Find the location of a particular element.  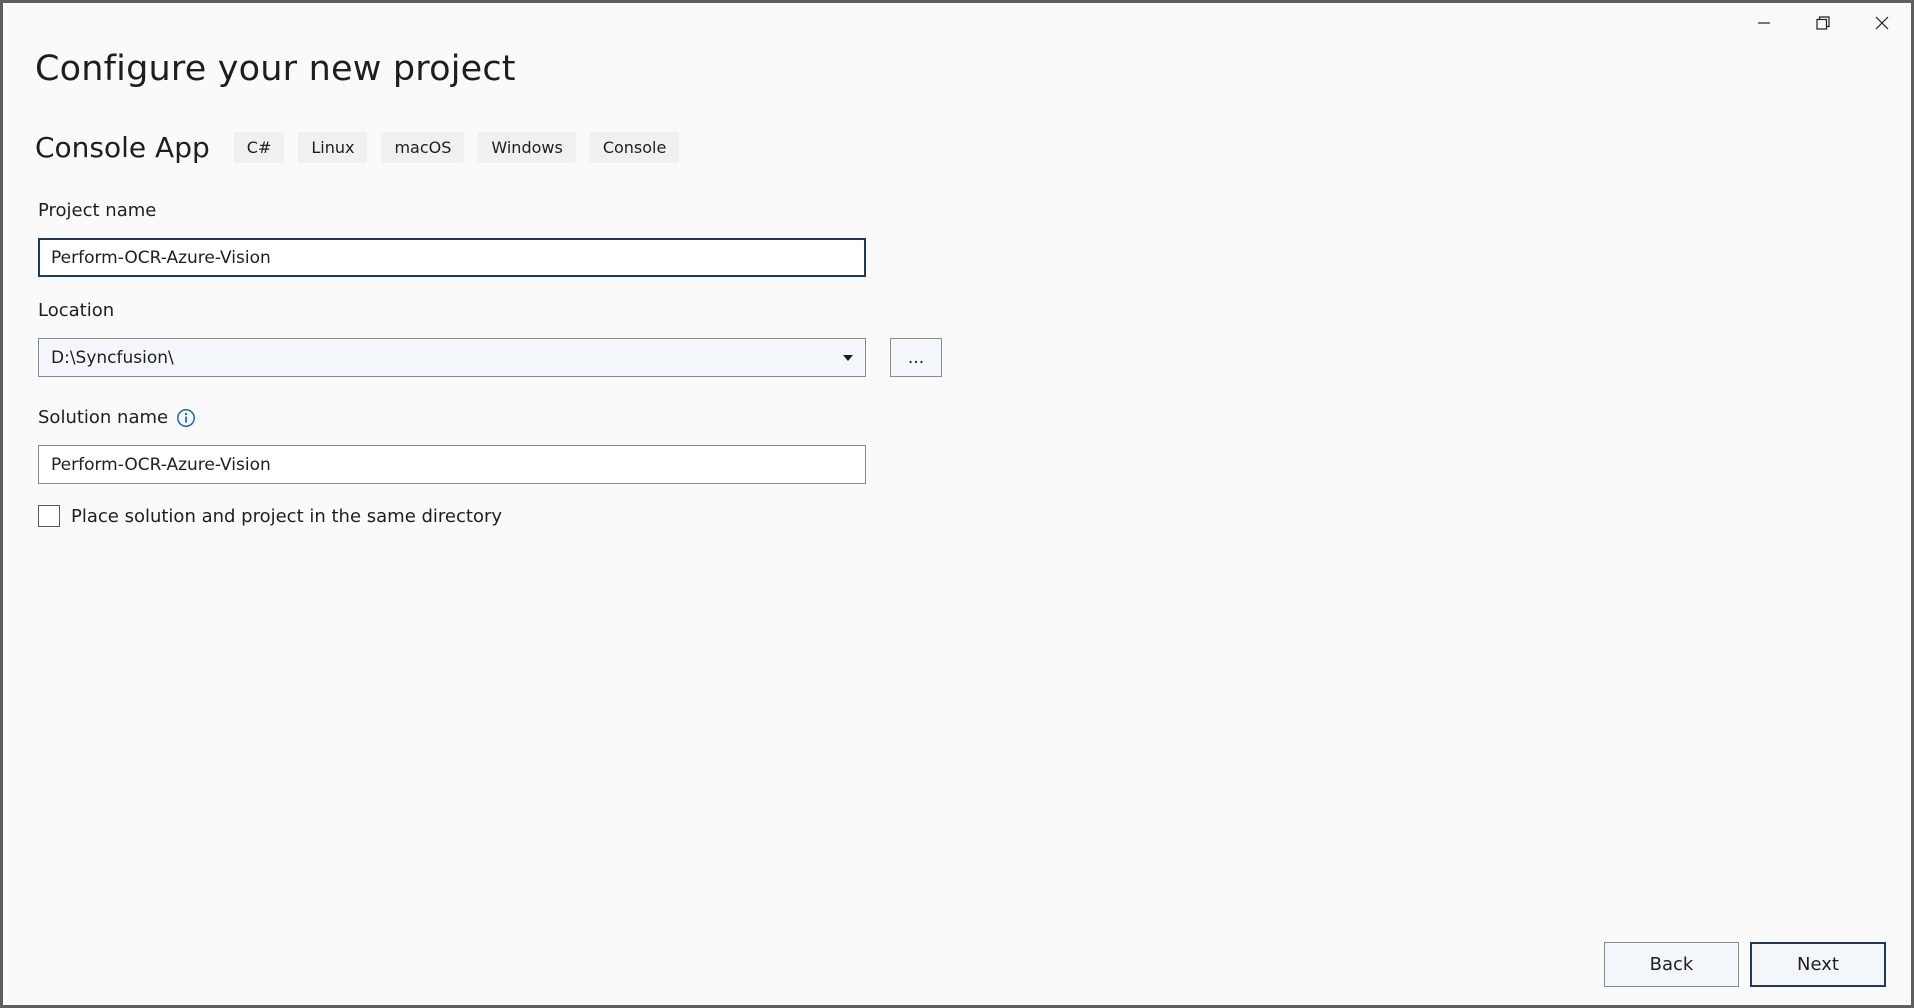

back-button: Back is located at coordinates (1671, 964).